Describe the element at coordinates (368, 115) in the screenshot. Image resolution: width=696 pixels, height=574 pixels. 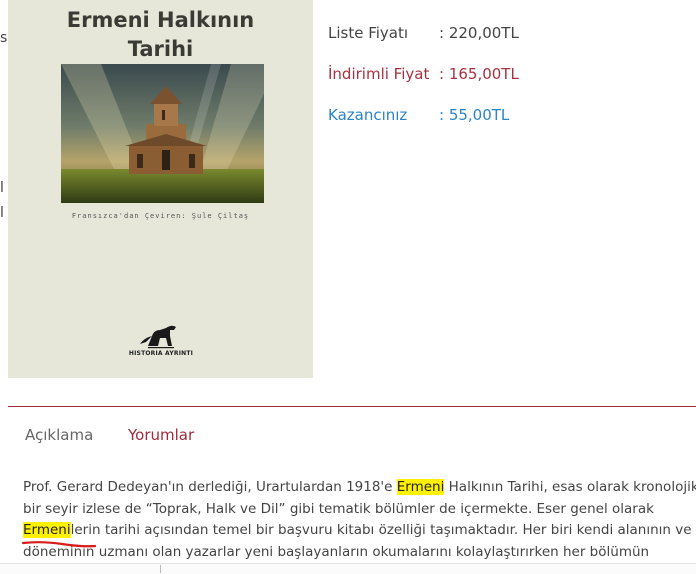
I see `savings-label: Kazancınız` at that location.